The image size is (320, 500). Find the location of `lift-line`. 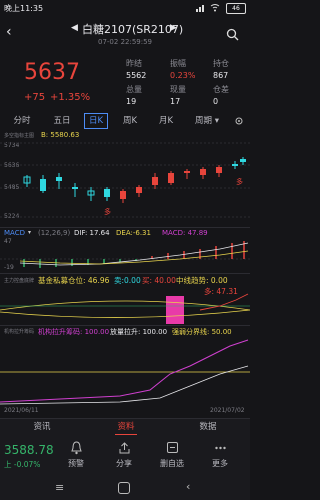

lift-line is located at coordinates (124, 371).